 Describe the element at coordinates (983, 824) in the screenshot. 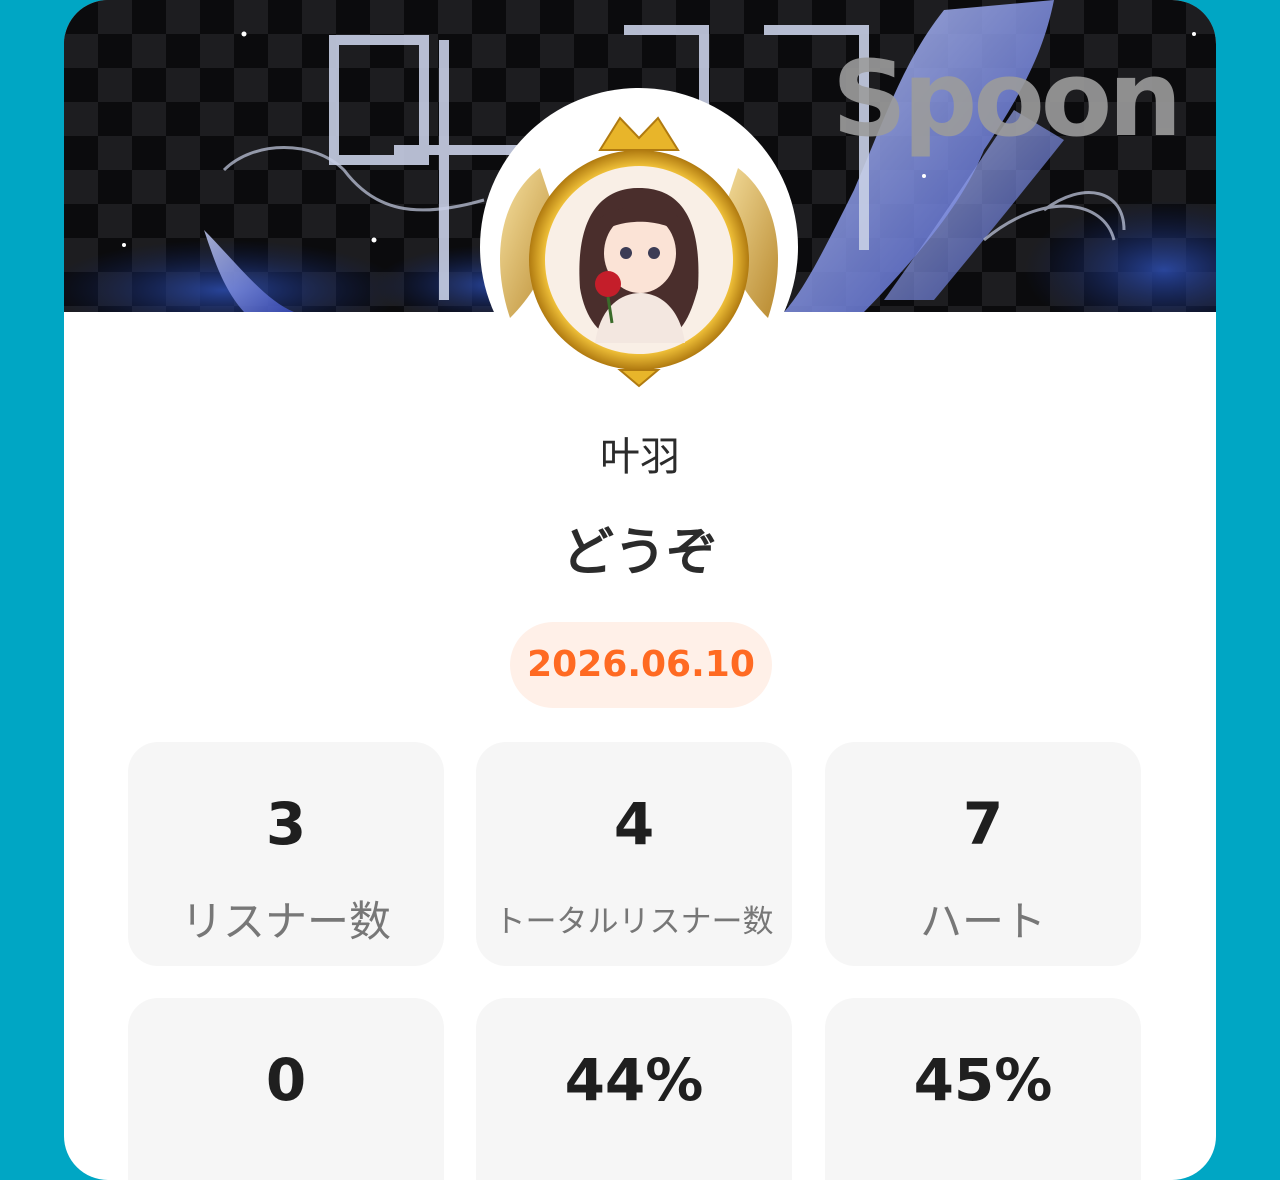

I see `stat-value: 7` at that location.